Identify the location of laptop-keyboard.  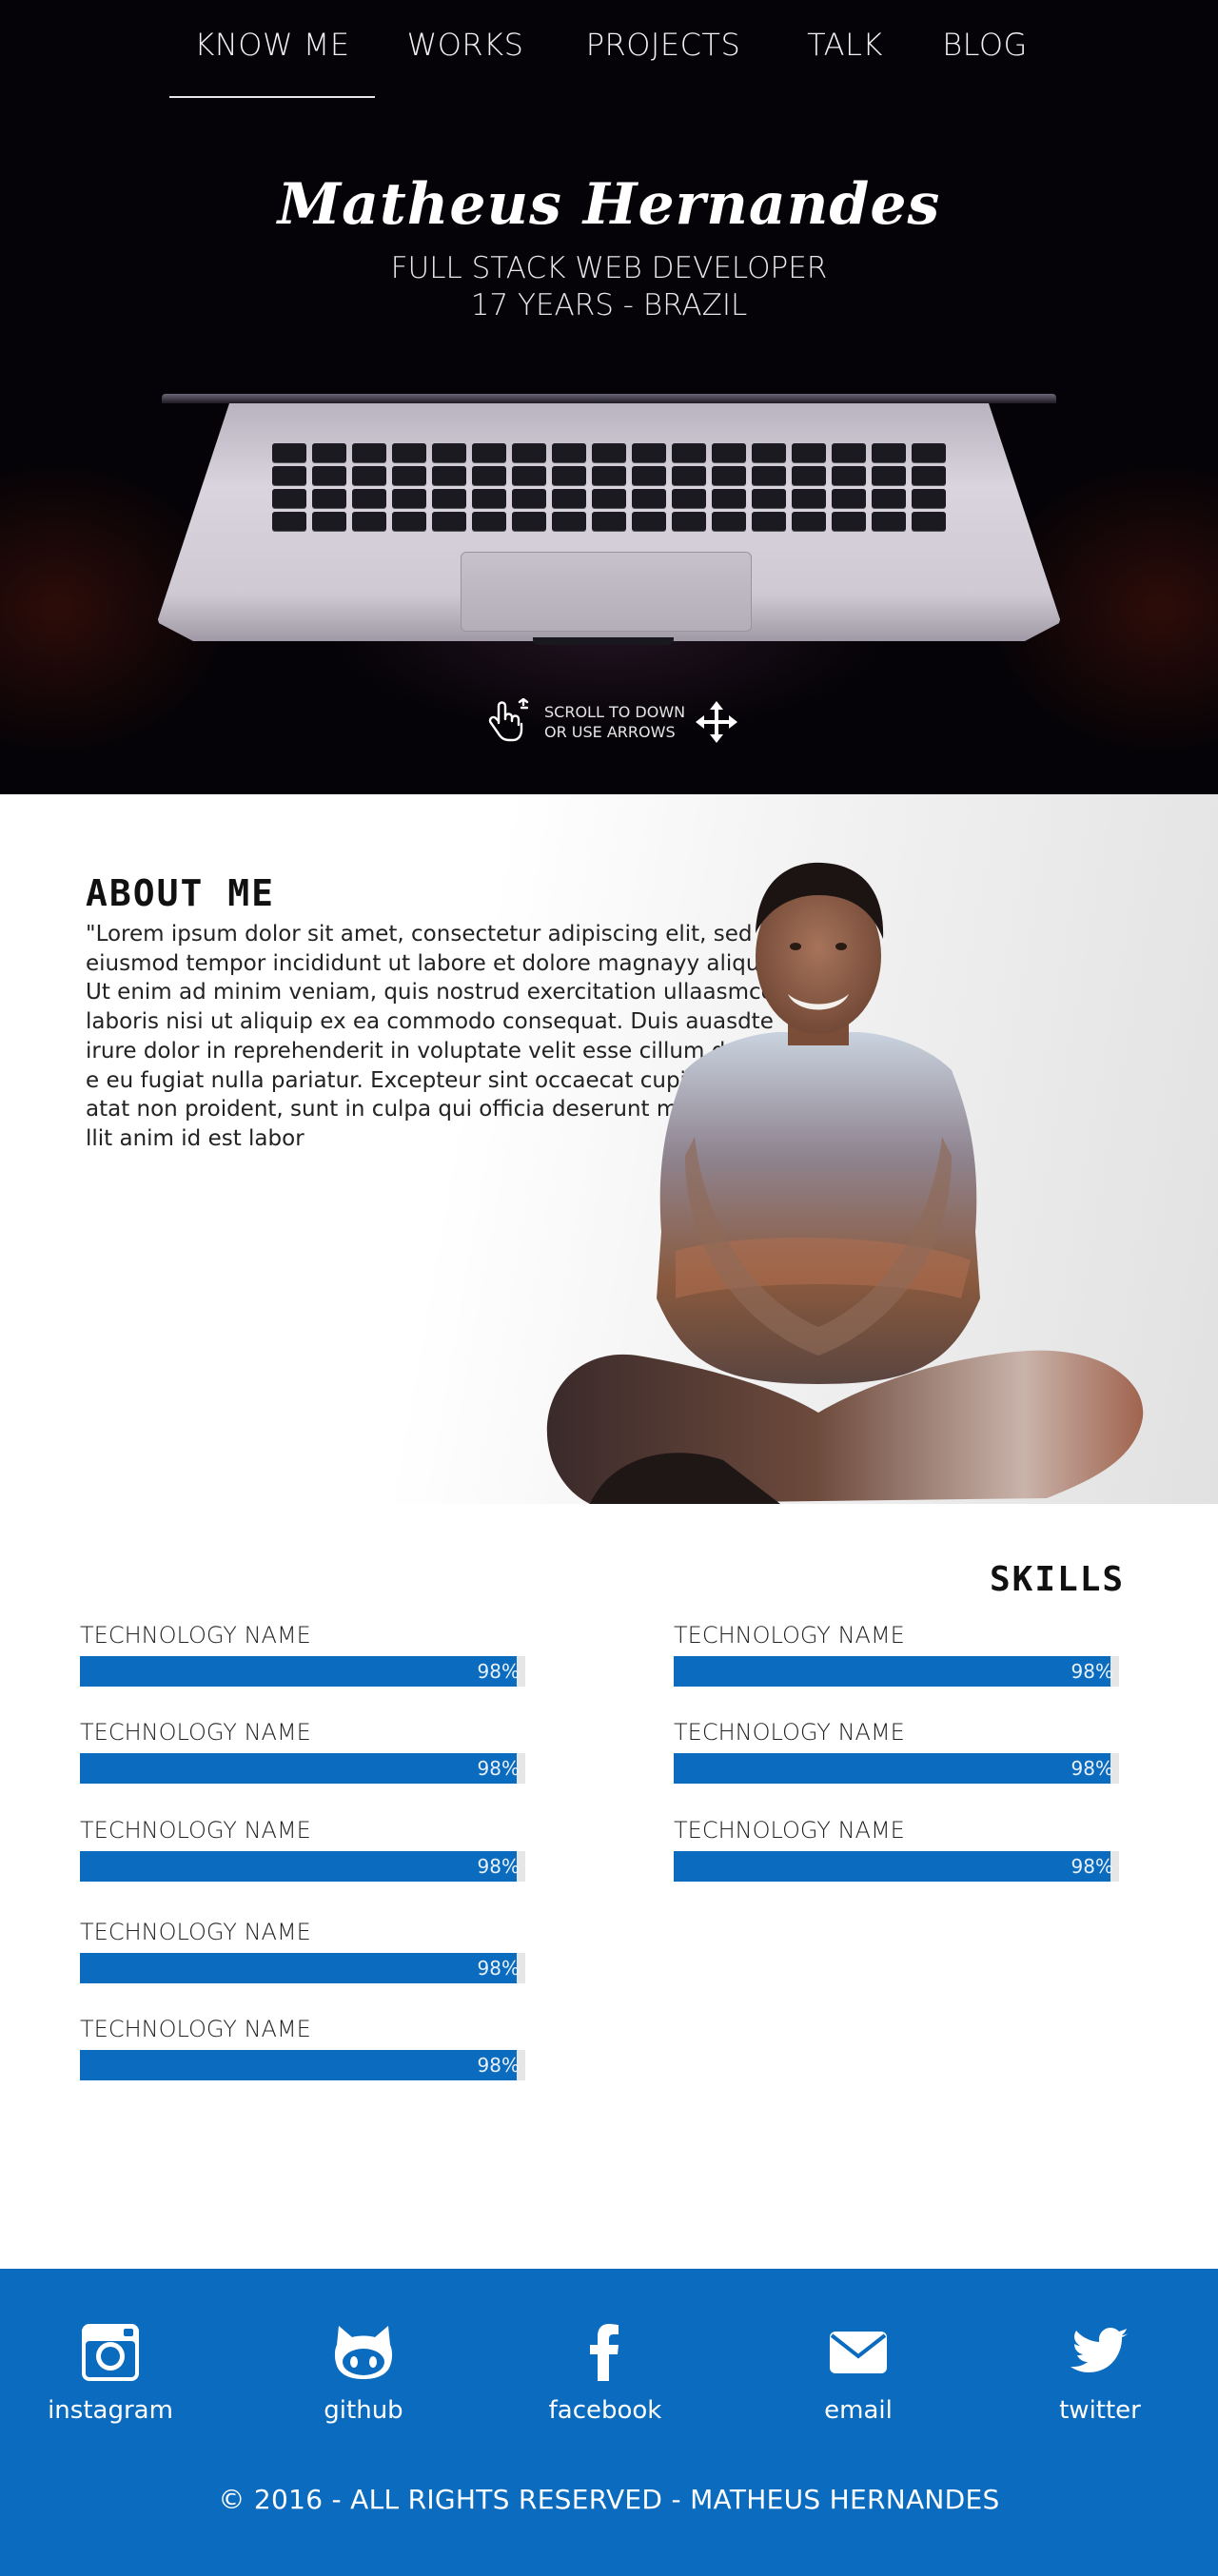
(609, 491).